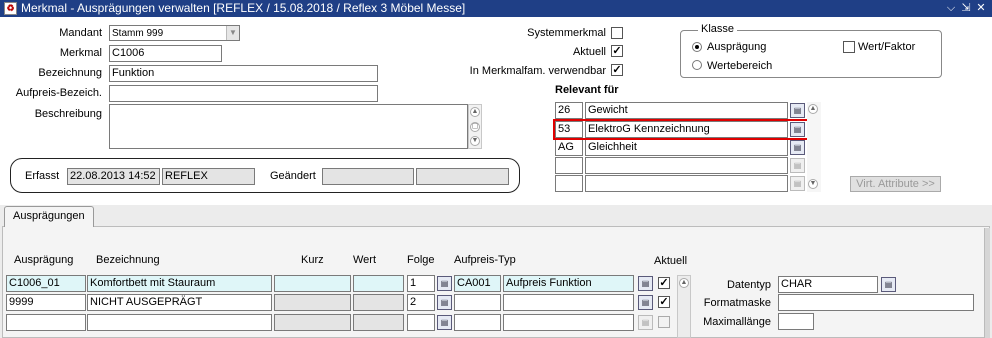 Image resolution: width=992 pixels, height=338 pixels. What do you see at coordinates (895, 184) in the screenshot?
I see `virt-attribute-button: Virt. Attribute >>` at bounding box center [895, 184].